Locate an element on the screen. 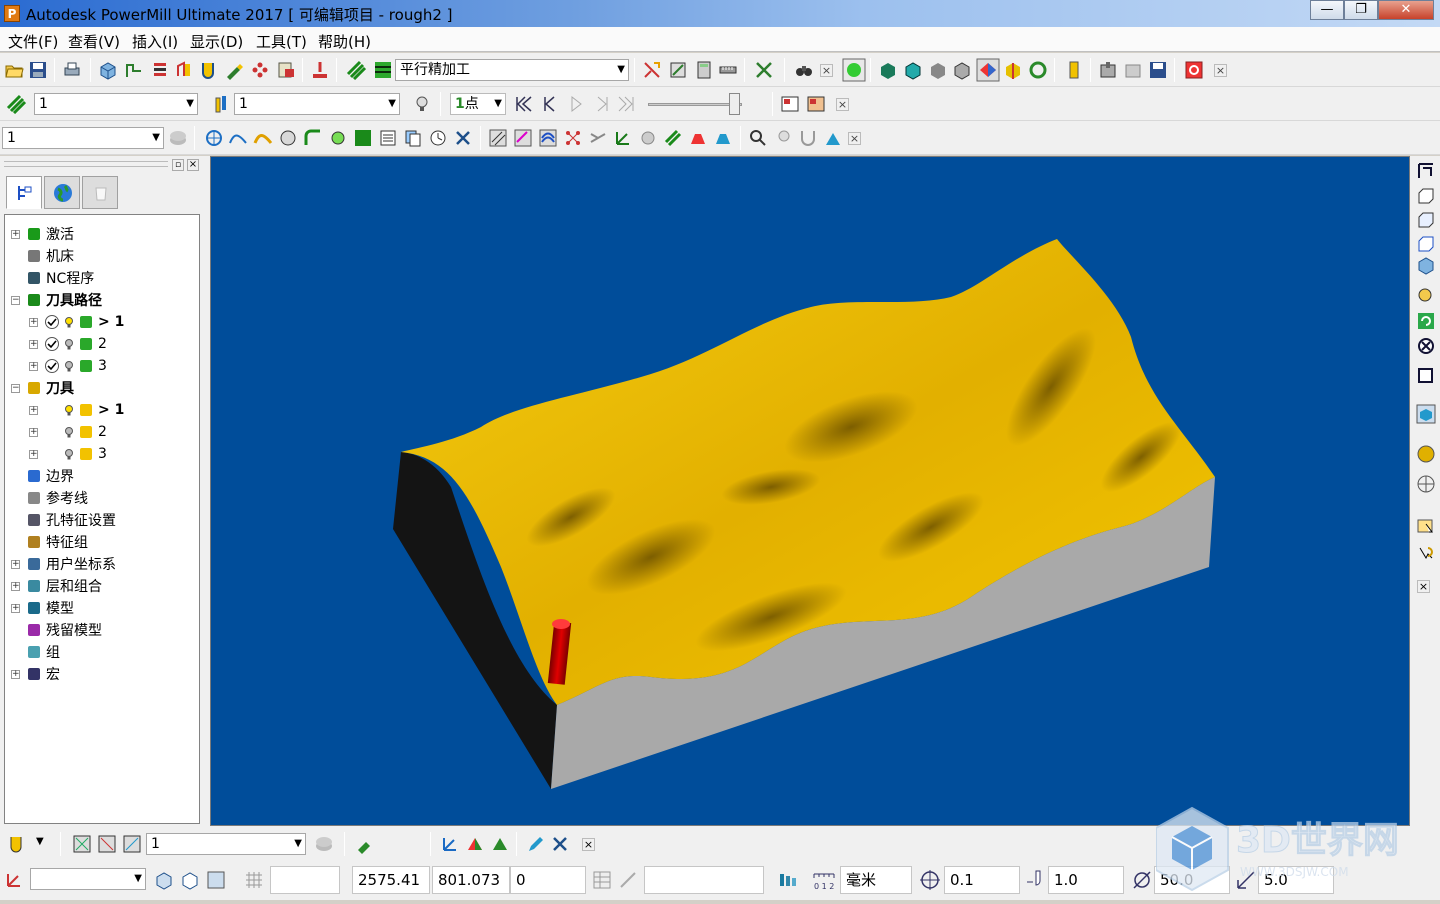 This screenshot has width=1440, height=904. chevron-down-icon: ▼ is located at coordinates (40, 841).